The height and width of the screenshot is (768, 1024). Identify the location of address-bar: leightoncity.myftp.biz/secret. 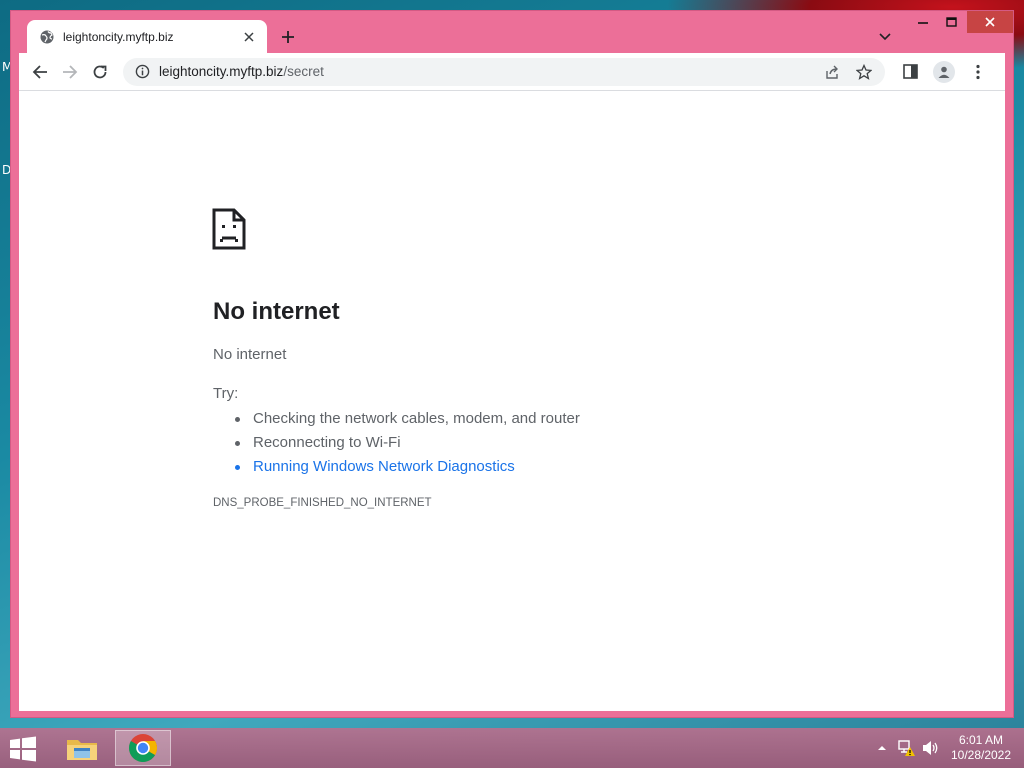
(504, 71).